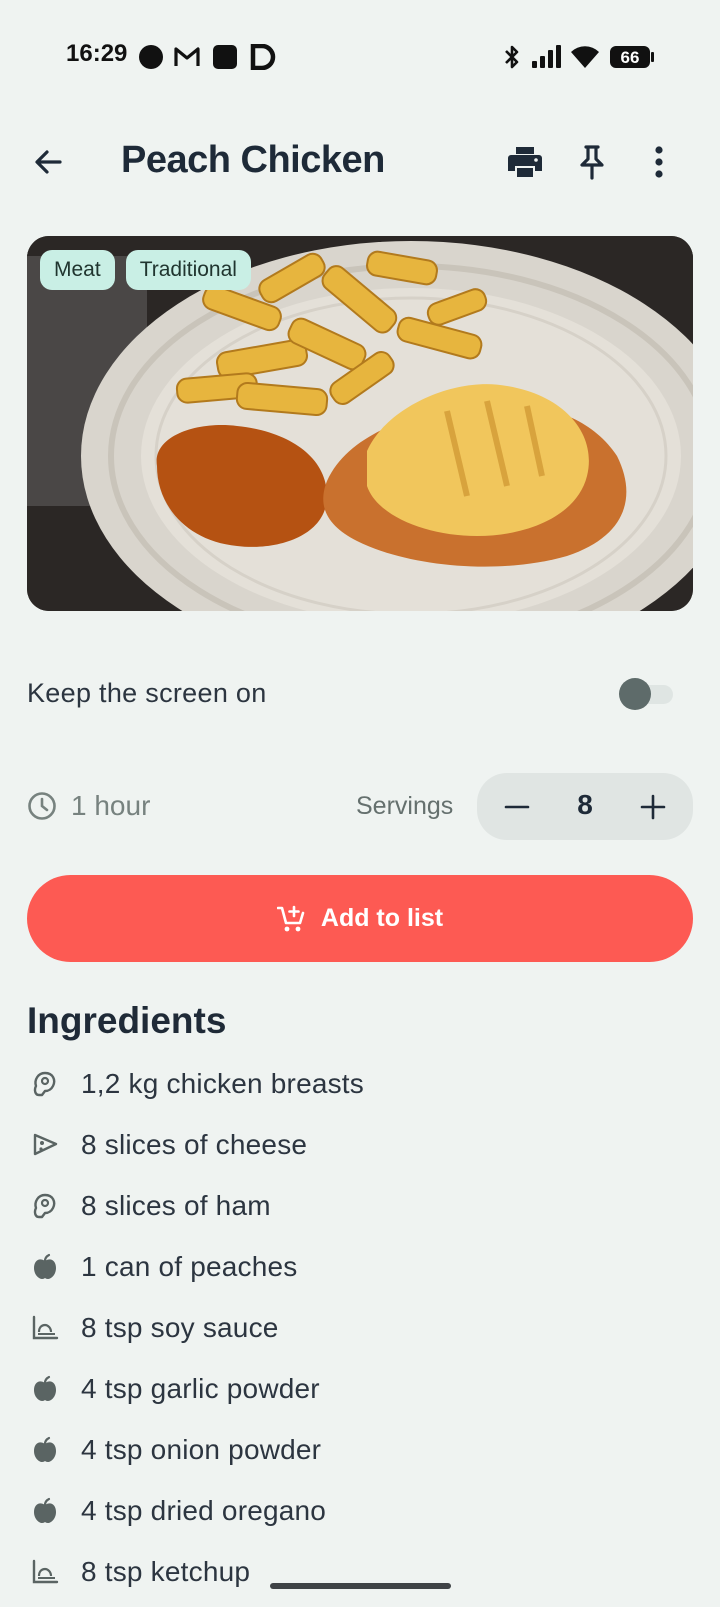 This screenshot has width=720, height=1607. I want to click on ingredient-text: 8 tsp ketchup, so click(166, 1571).